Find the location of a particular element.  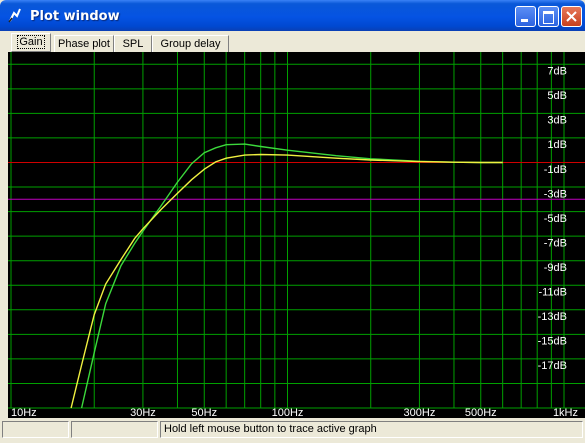

window-title: Plot window is located at coordinates (75, 16).